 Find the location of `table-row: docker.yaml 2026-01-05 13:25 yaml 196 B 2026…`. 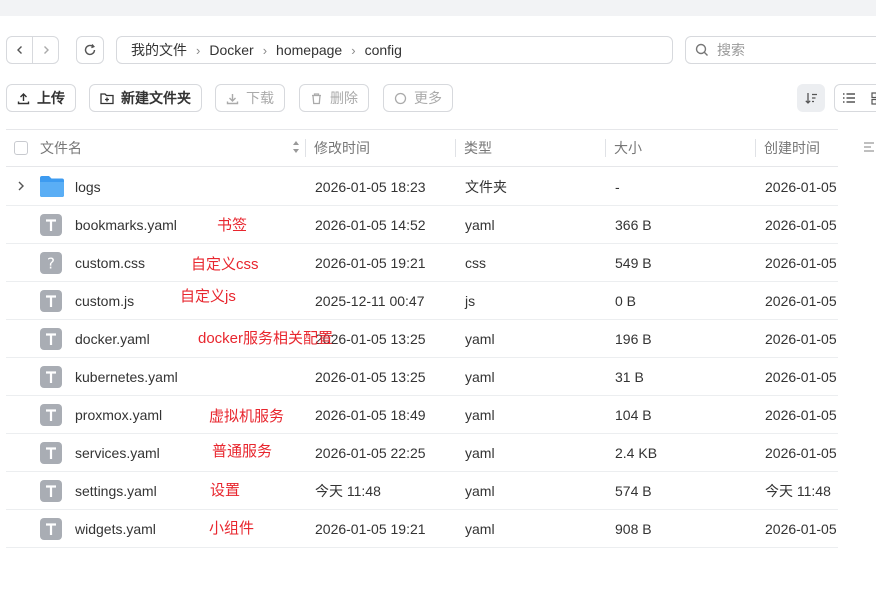

table-row: docker.yaml 2026-01-05 13:25 yaml 196 B 2026… is located at coordinates (422, 339).